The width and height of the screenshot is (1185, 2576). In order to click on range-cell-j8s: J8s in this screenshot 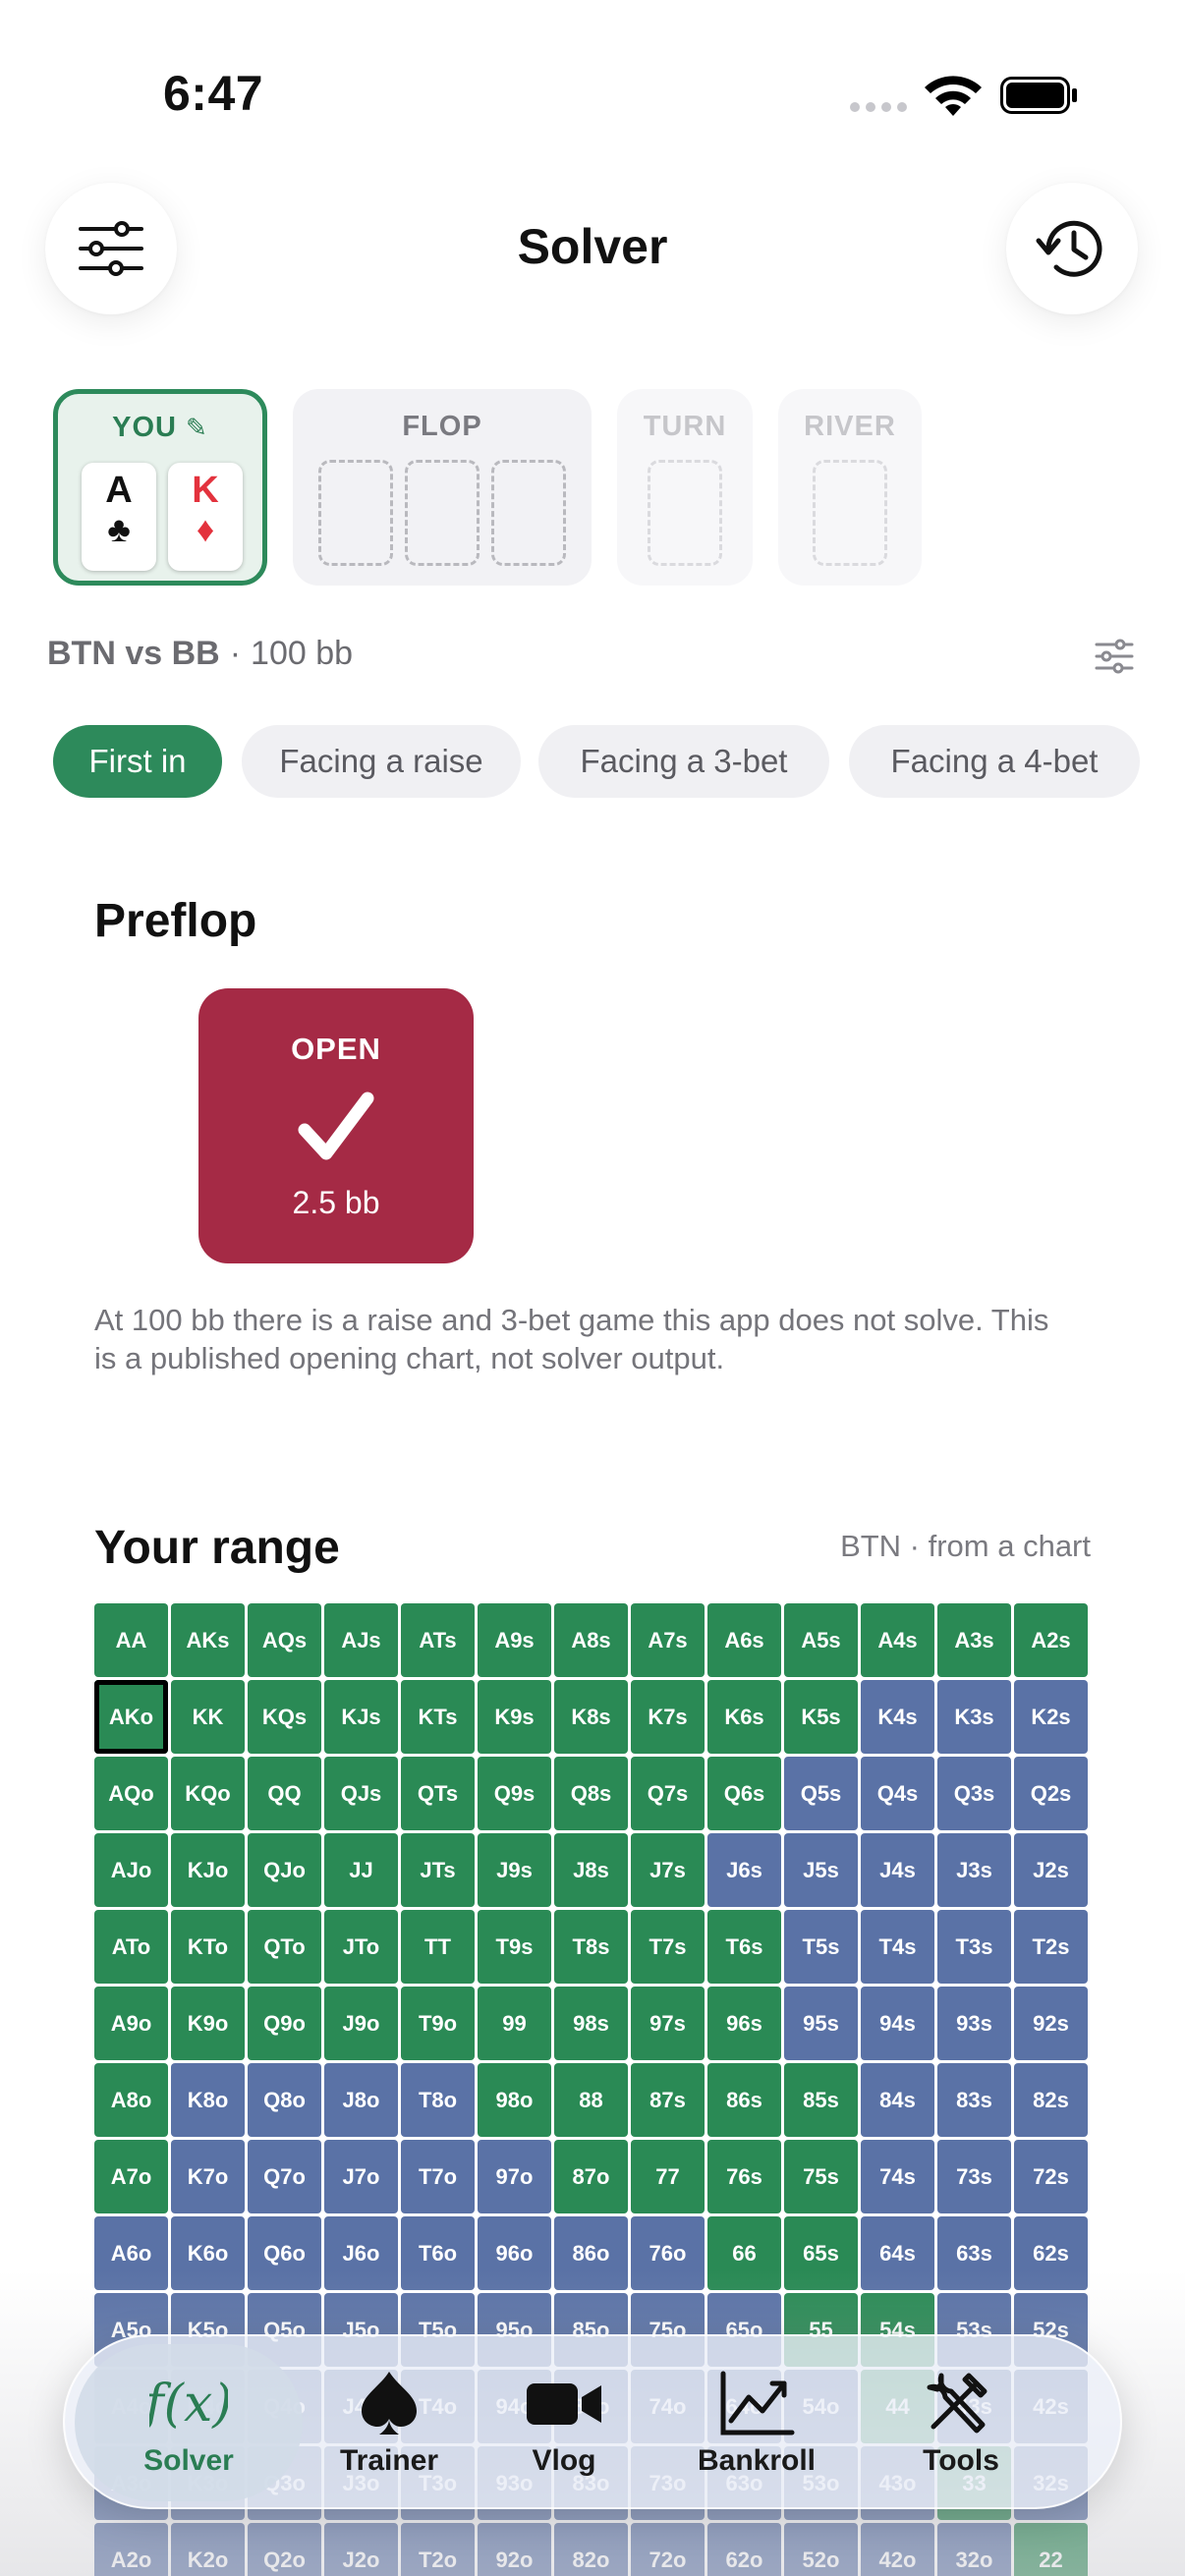, I will do `click(591, 1870)`.